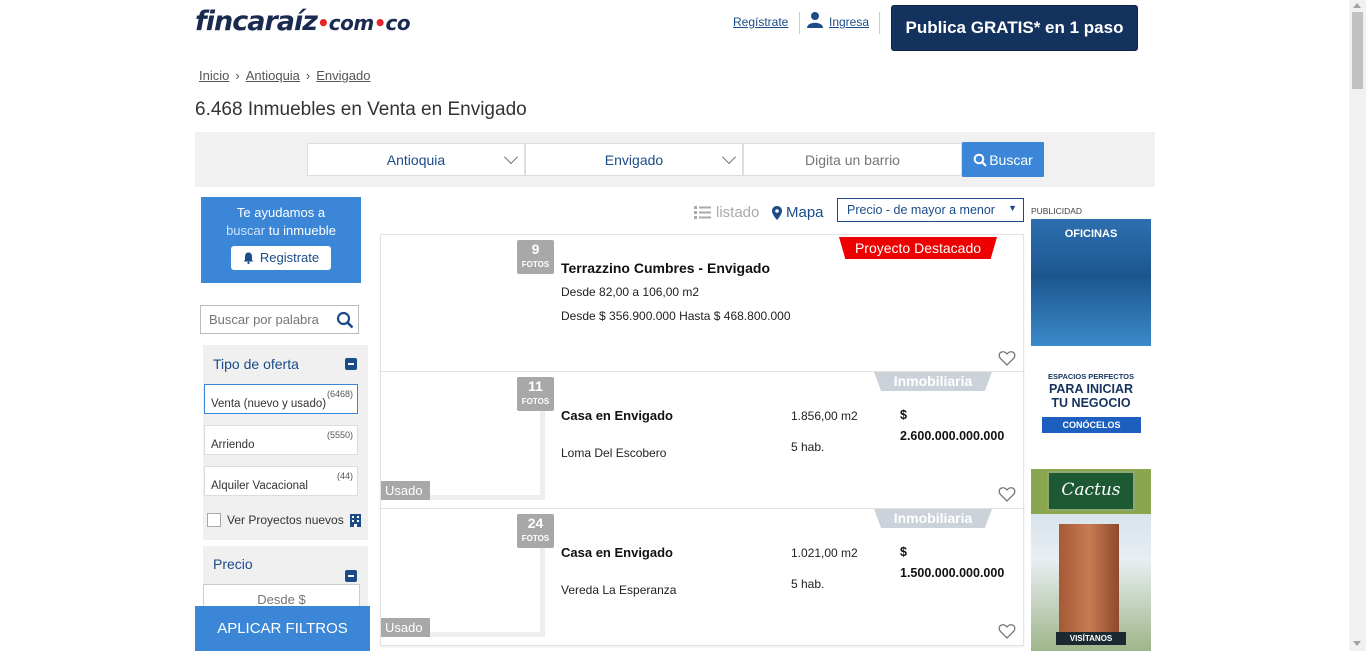  What do you see at coordinates (921, 210) in the screenshot?
I see `sort-value: Precio - de mayor a menor` at bounding box center [921, 210].